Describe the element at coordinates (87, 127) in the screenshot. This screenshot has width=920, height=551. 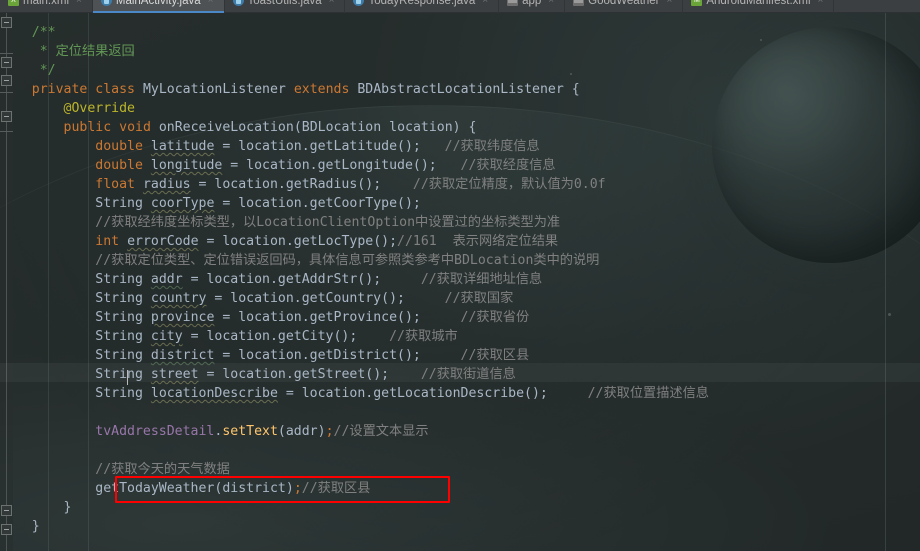
I see `code-token: public` at that location.